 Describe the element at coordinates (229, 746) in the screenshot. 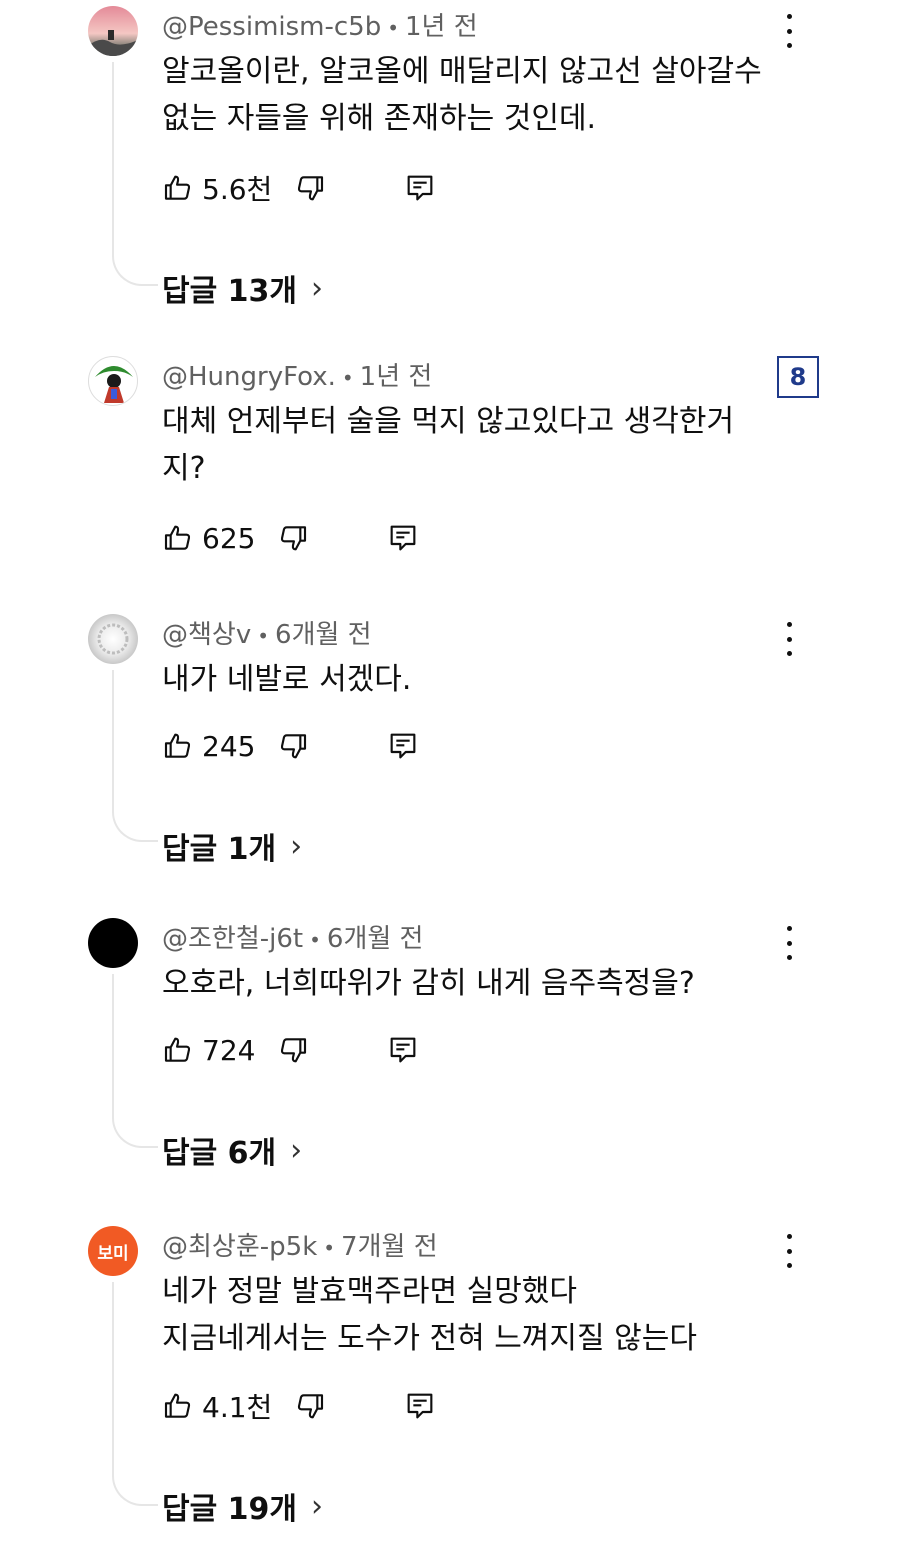

I see `like-count: 245` at that location.